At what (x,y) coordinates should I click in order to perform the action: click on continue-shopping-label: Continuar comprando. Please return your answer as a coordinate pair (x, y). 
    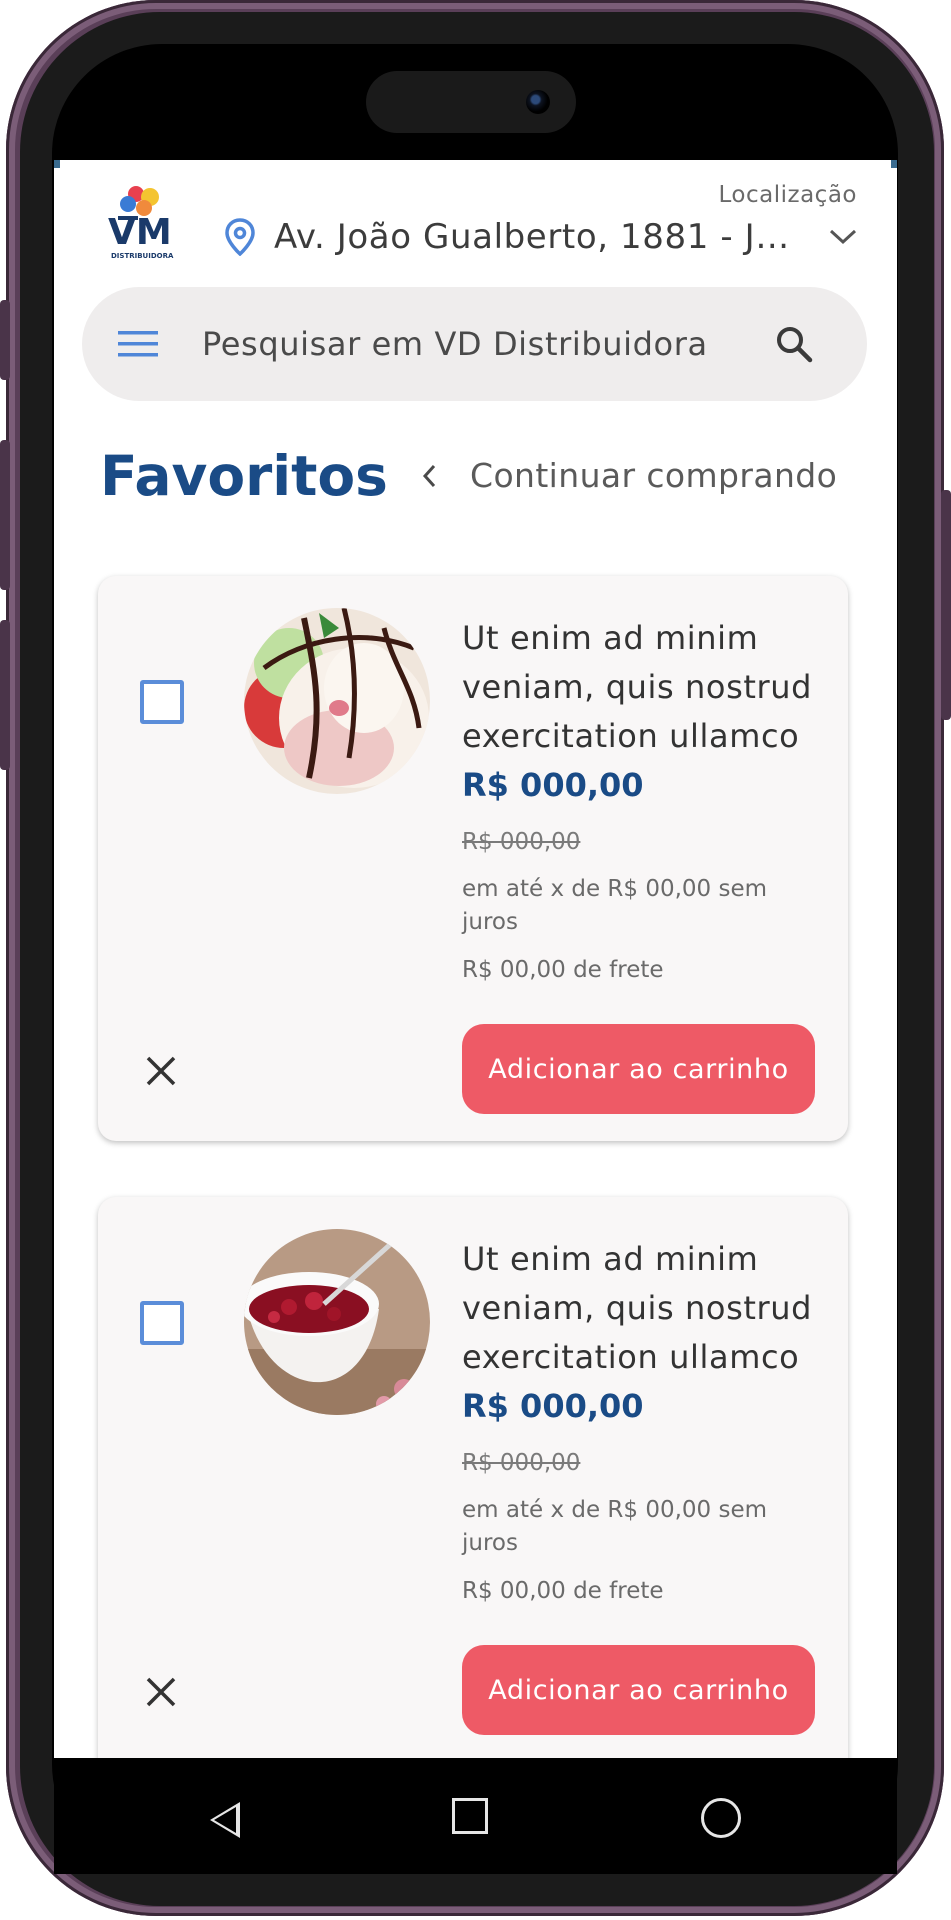
    Looking at the image, I should click on (654, 475).